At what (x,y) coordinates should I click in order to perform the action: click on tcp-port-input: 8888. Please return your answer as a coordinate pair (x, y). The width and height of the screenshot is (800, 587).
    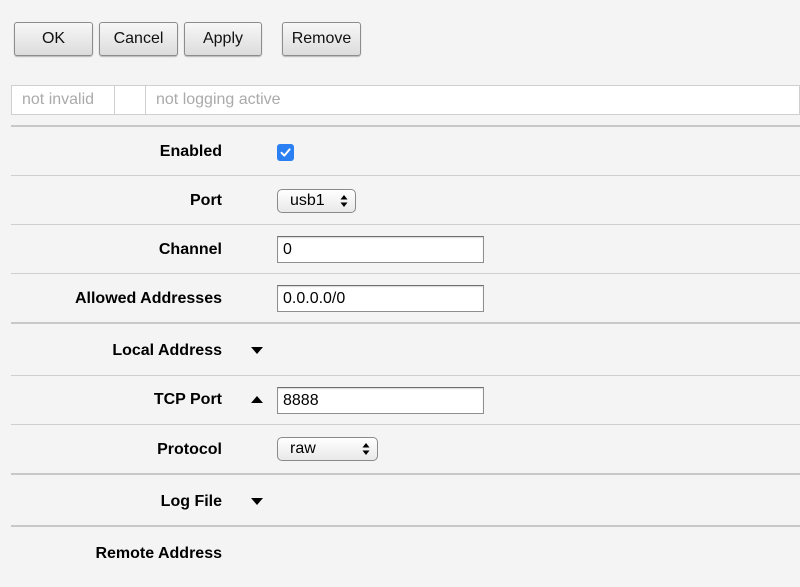
    Looking at the image, I should click on (380, 400).